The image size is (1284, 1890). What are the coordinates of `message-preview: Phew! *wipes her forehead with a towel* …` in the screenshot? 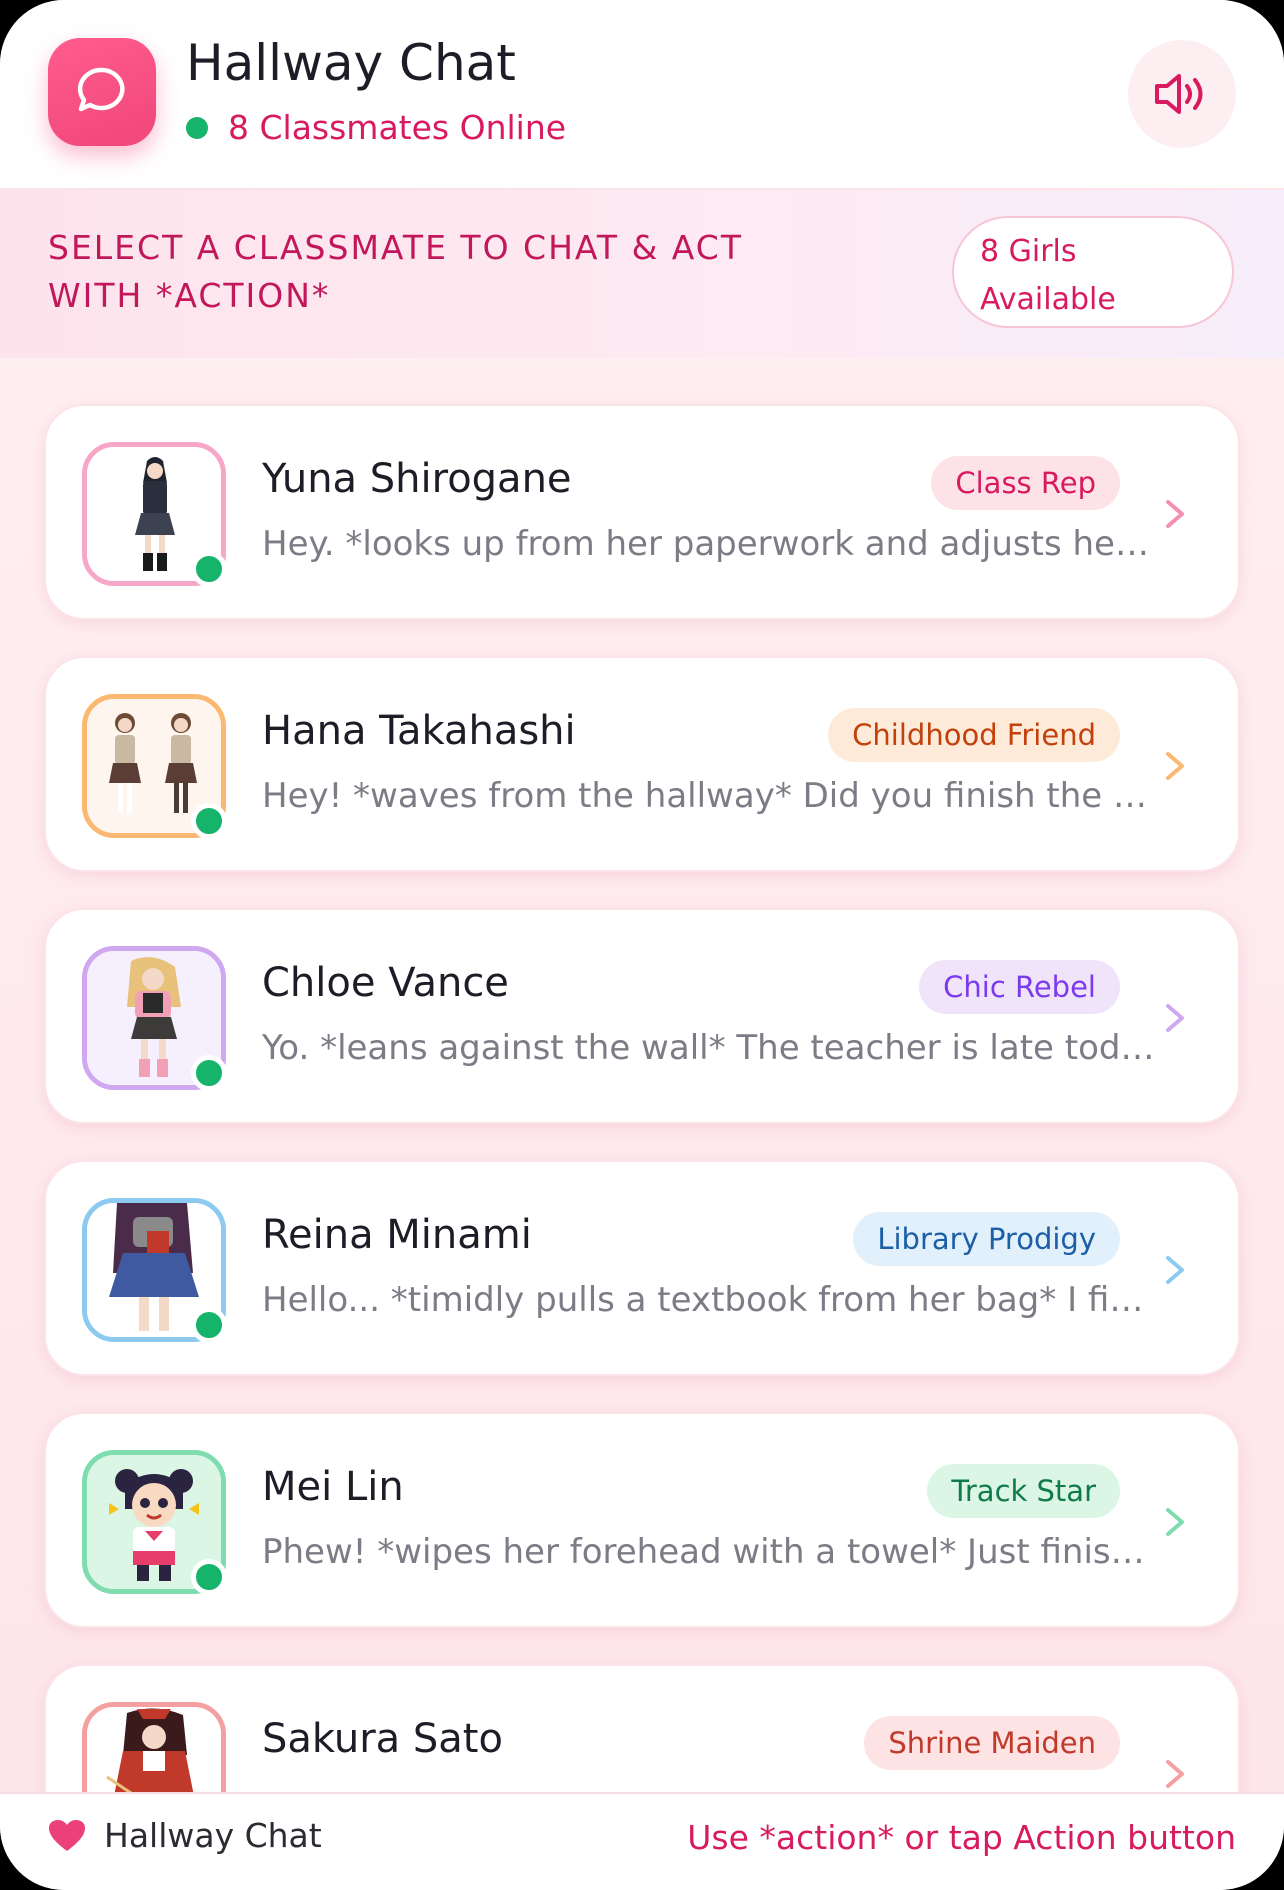 It's located at (712, 1552).